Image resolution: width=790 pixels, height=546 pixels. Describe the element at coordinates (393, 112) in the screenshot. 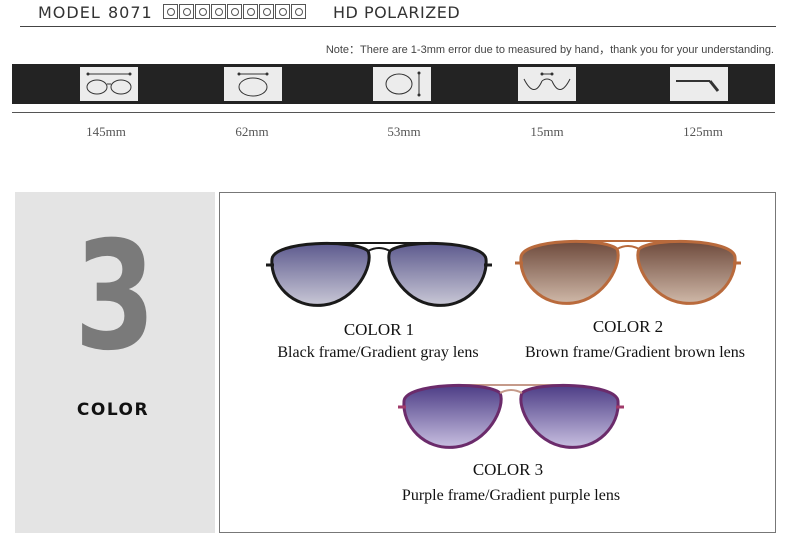

I see `spec-divider` at that location.